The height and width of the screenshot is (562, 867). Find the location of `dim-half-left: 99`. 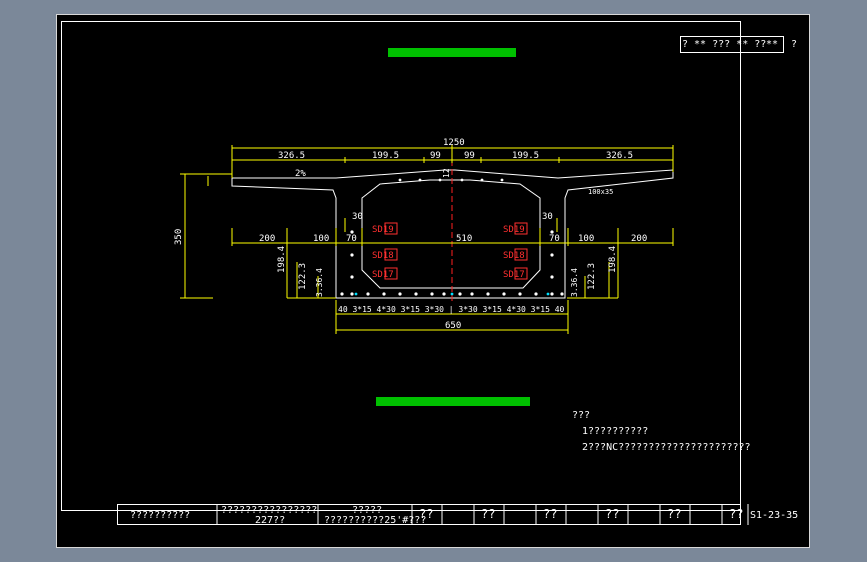

dim-half-left: 99 is located at coordinates (435, 156).